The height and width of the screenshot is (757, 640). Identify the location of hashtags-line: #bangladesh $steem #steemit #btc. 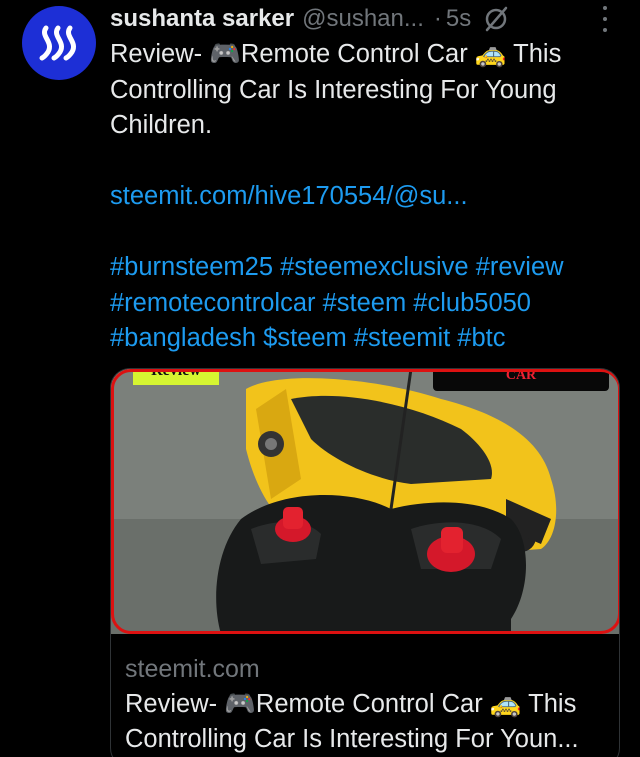
(360, 339).